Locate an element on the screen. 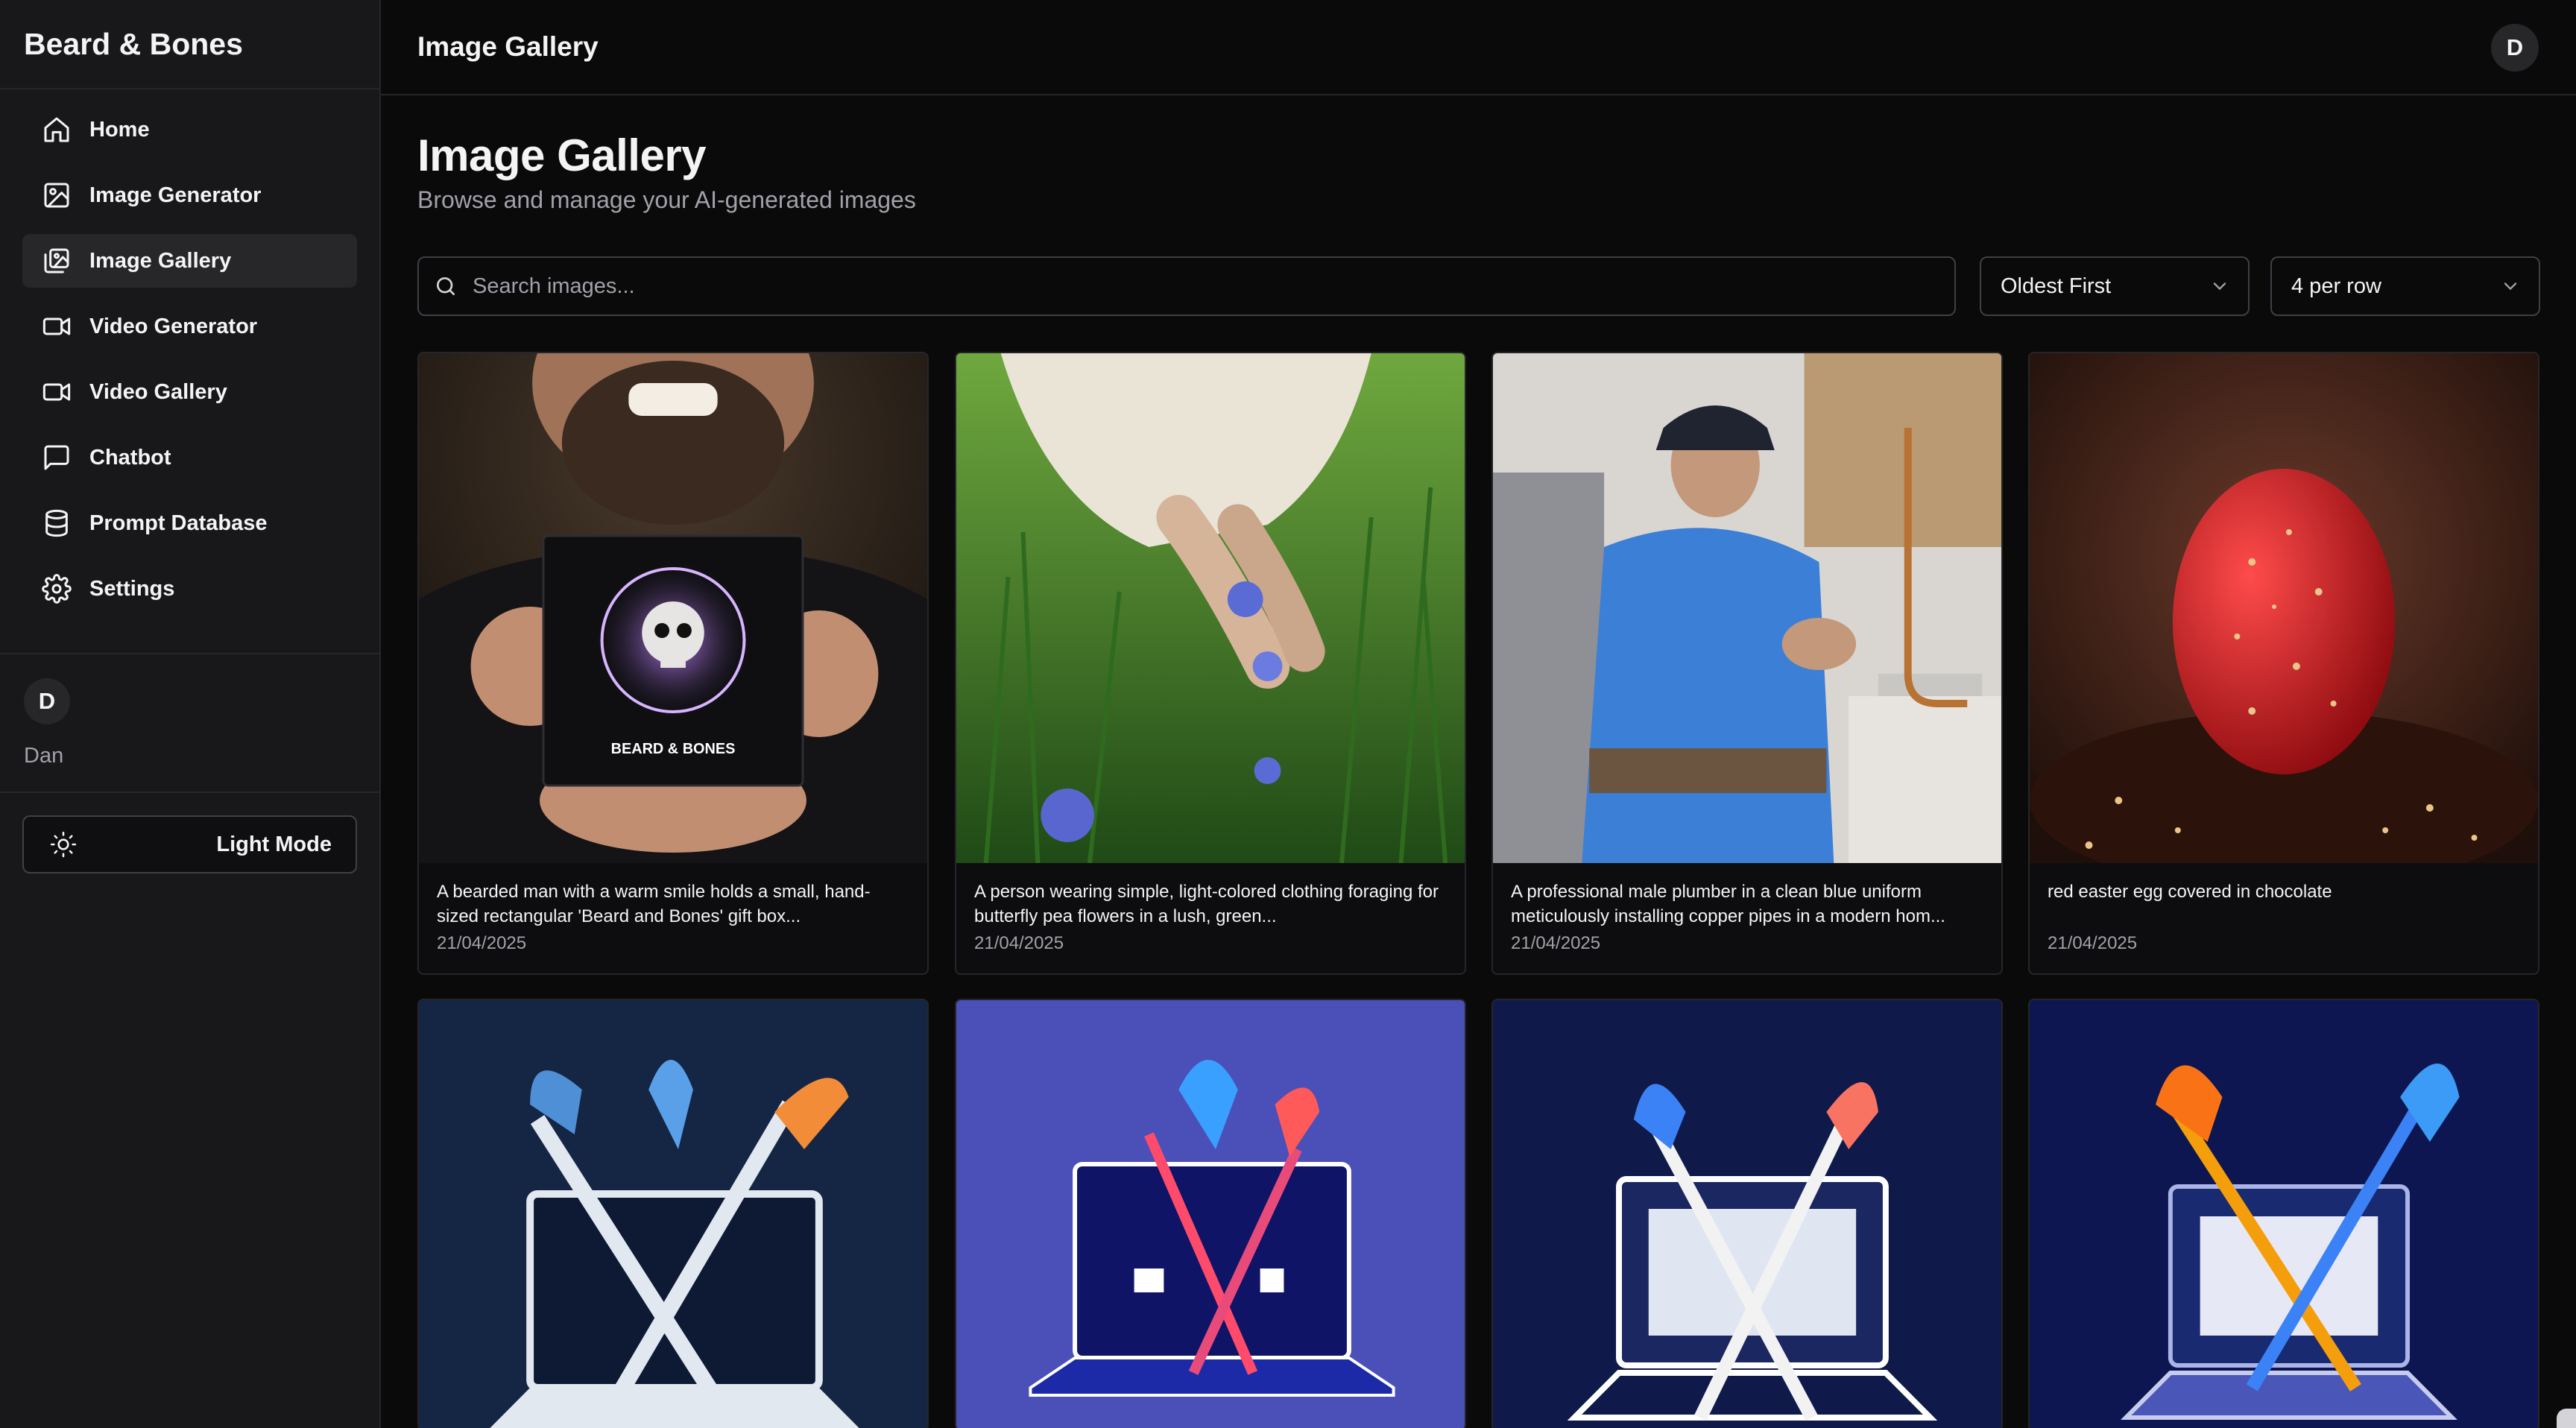 Image resolution: width=2576 pixels, height=1428 pixels. sidebar-item-image-generator: Image Generator is located at coordinates (189, 195).